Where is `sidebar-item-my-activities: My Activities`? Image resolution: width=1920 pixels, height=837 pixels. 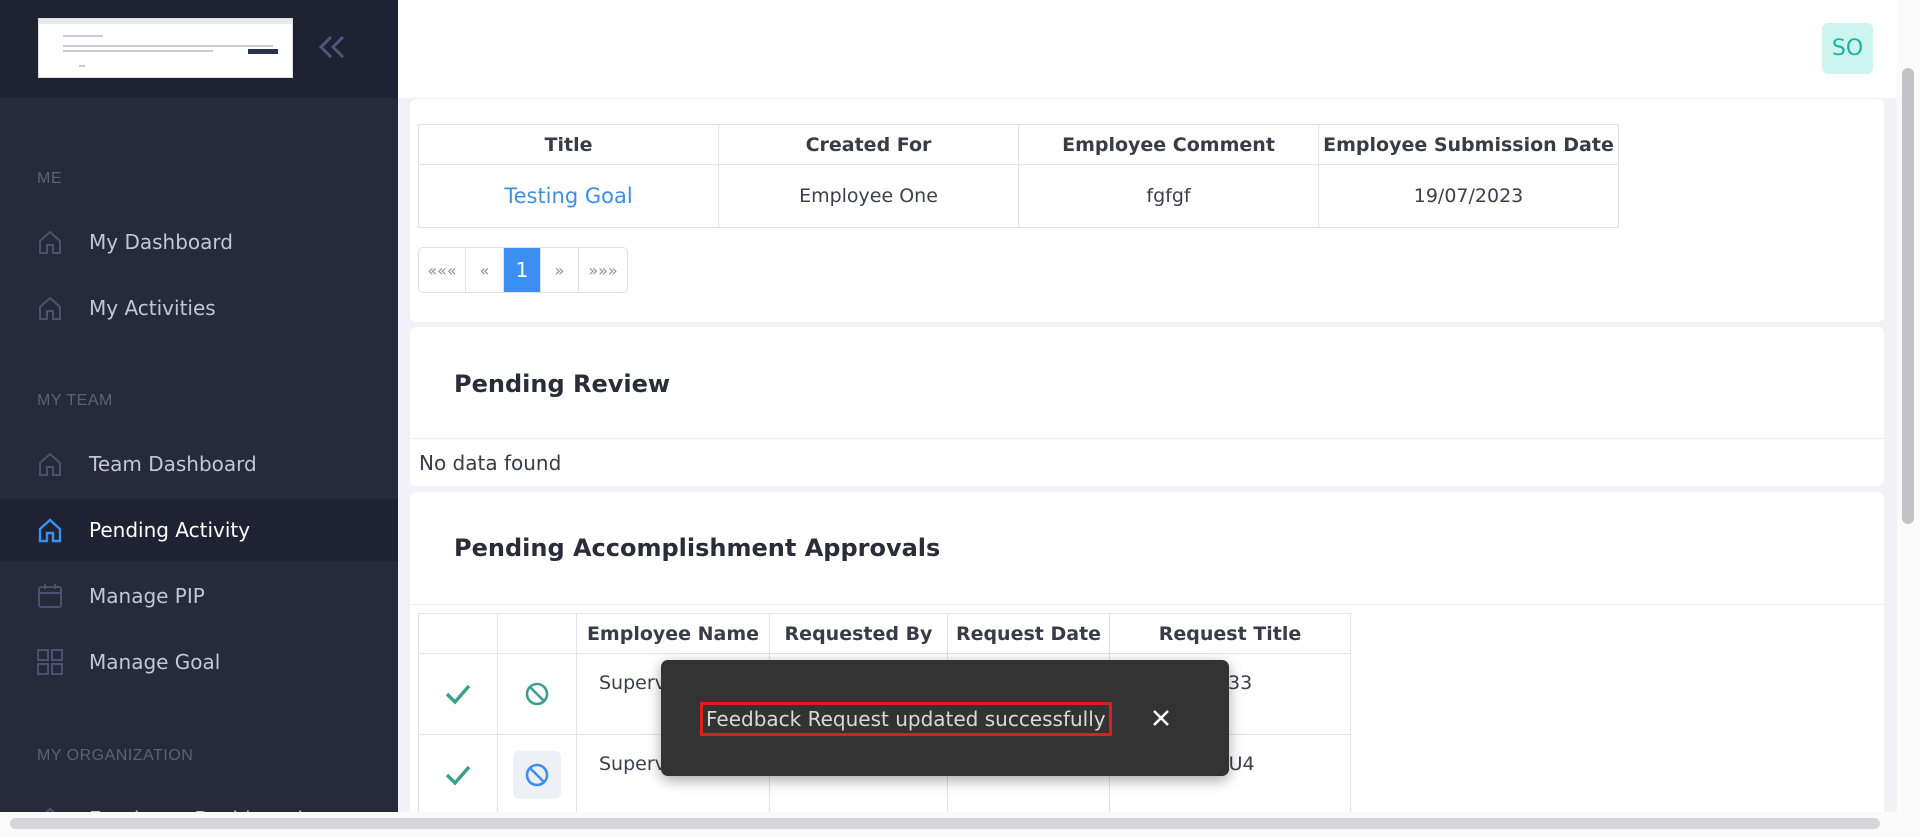 sidebar-item-my-activities: My Activities is located at coordinates (199, 308).